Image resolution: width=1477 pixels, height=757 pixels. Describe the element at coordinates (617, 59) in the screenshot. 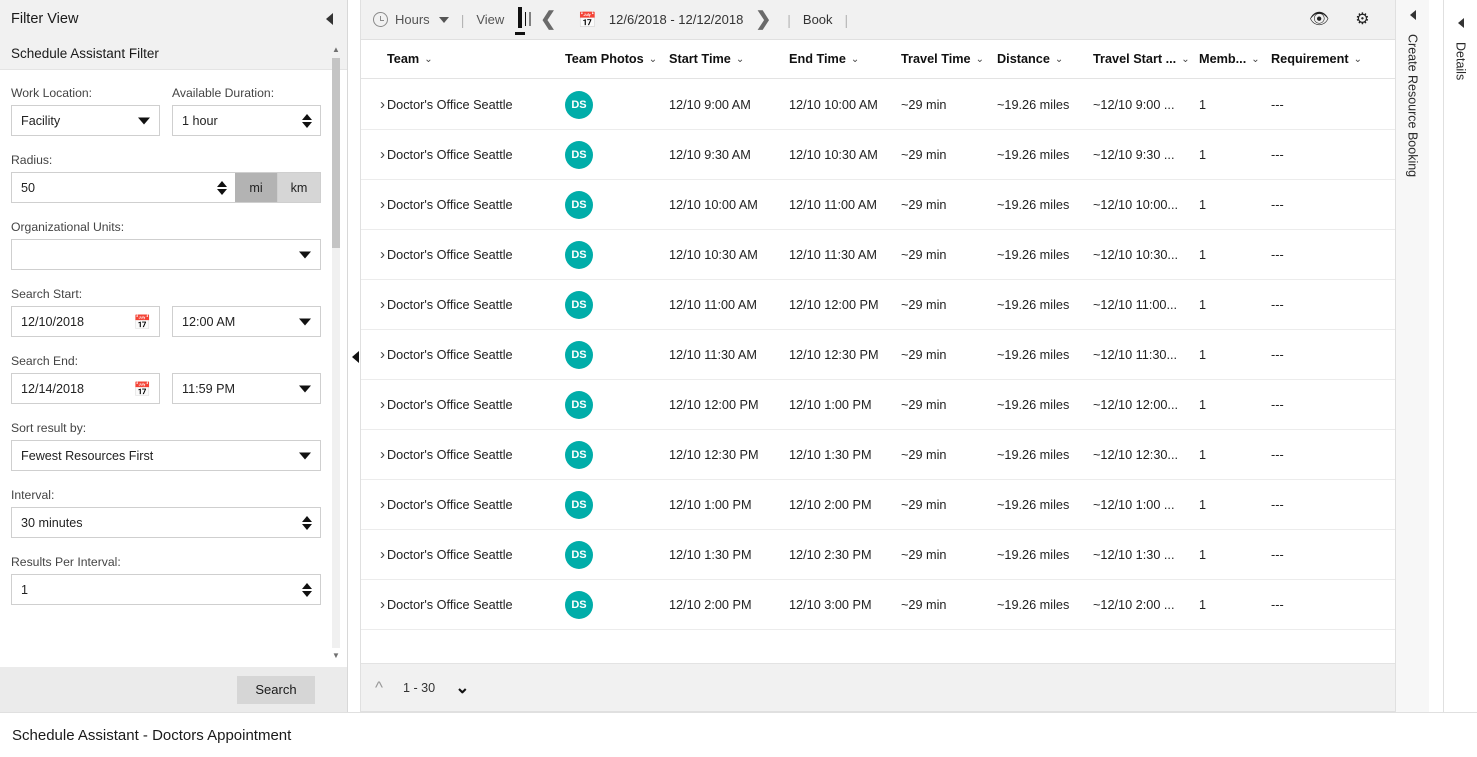

I see `column-header-photo: Team Photos ⌄` at that location.